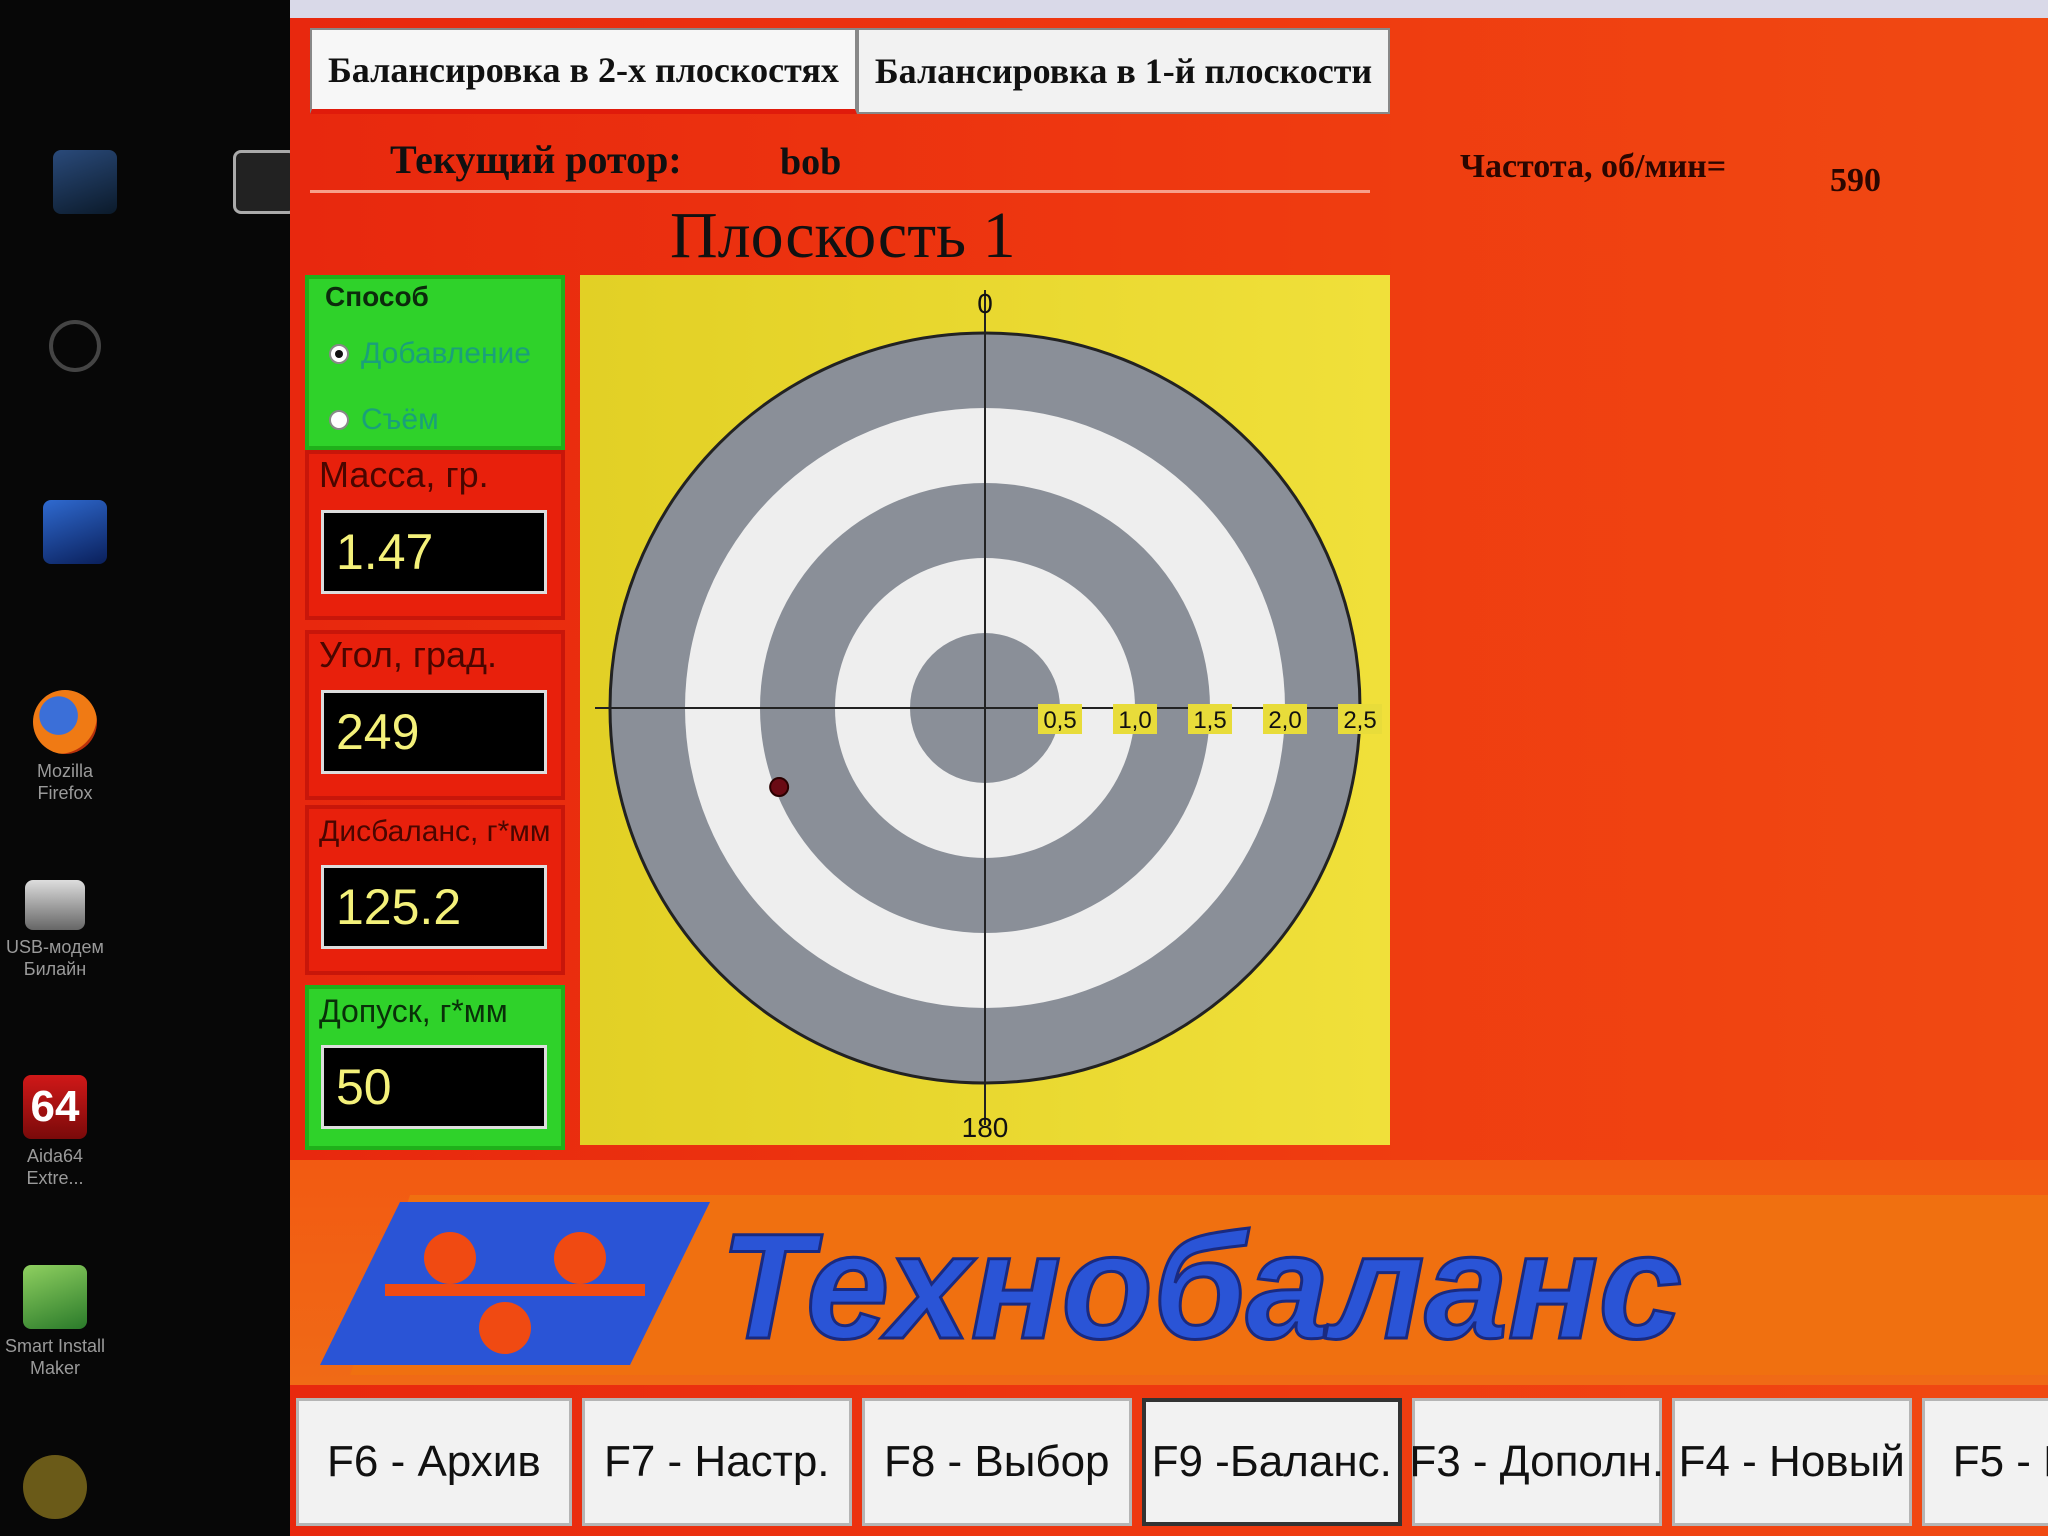 The width and height of the screenshot is (2048, 1536). I want to click on radius-tick: 1,5, so click(1210, 719).